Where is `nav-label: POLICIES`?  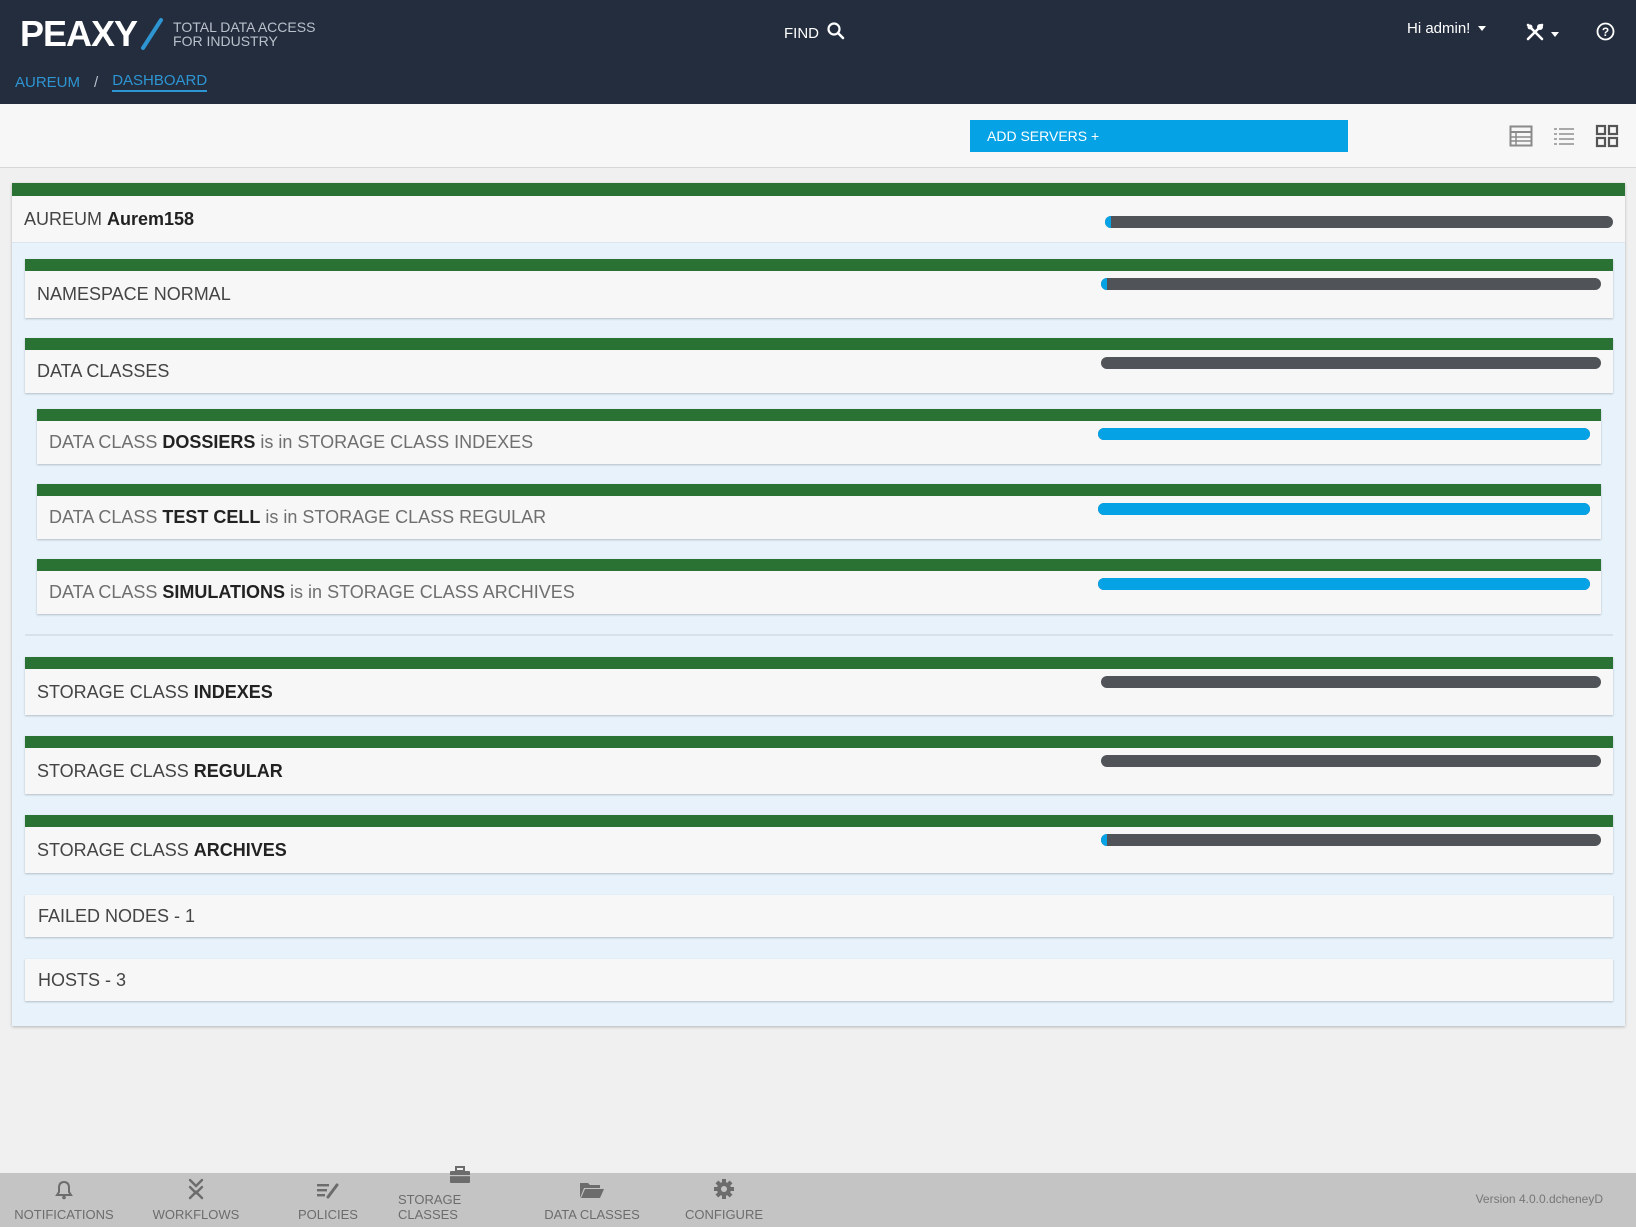
nav-label: POLICIES is located at coordinates (328, 1214).